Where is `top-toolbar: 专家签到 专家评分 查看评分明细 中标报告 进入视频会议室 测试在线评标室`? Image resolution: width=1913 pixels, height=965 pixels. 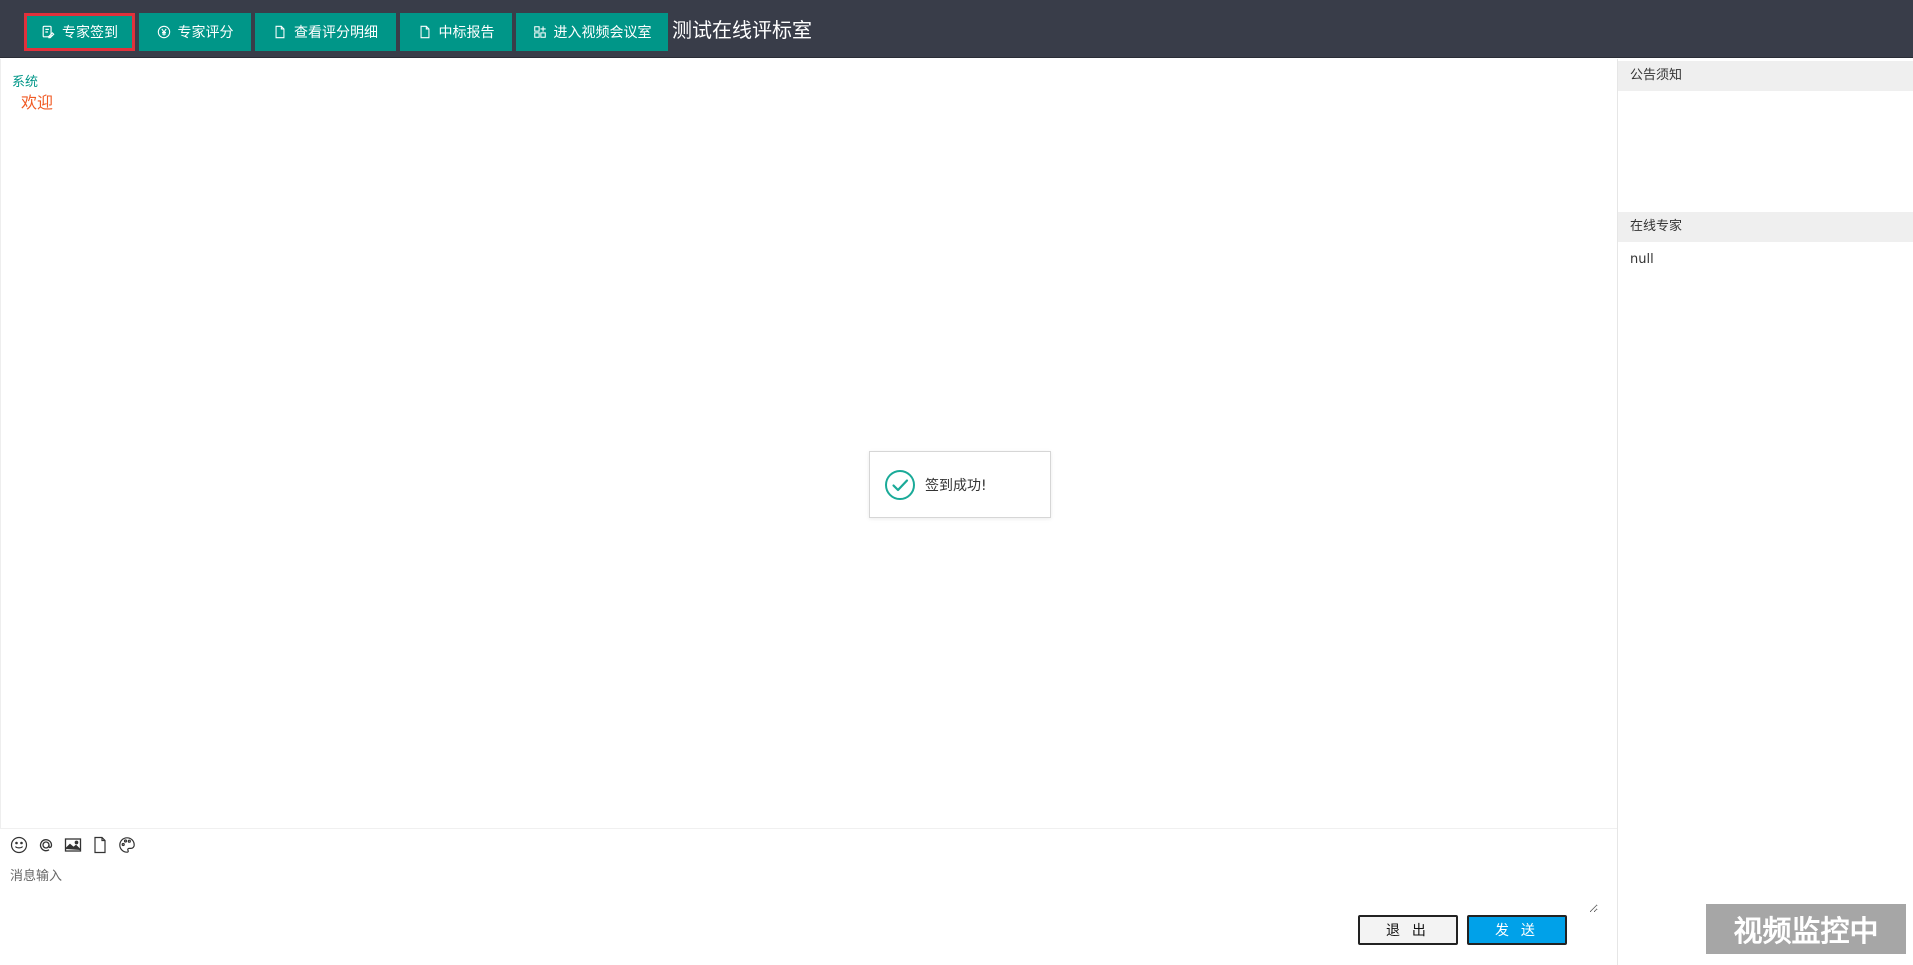 top-toolbar: 专家签到 专家评分 查看评分明细 中标报告 进入视频会议室 测试在线评标室 is located at coordinates (956, 29).